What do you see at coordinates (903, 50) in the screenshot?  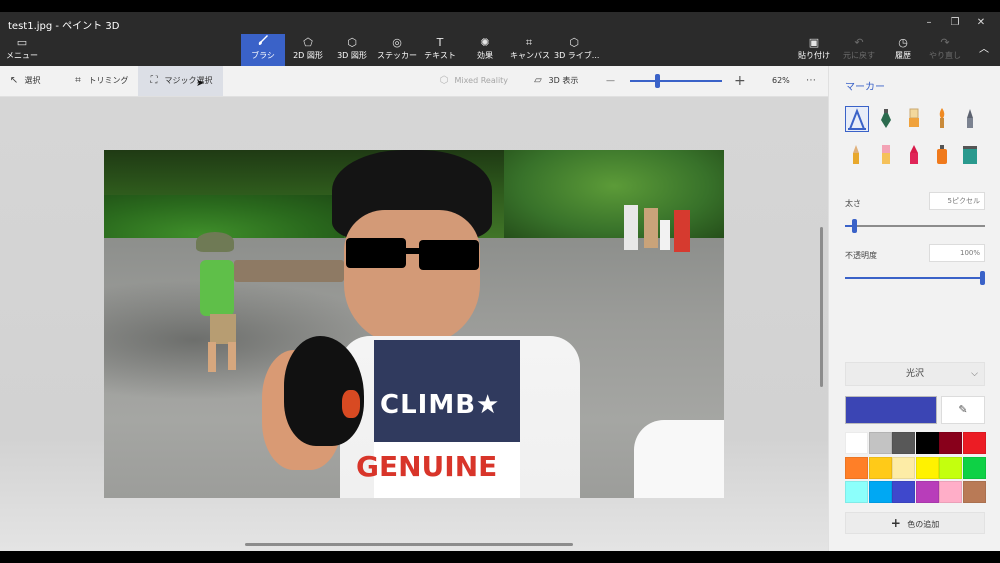 I see `history-button: ◷ 履歴` at bounding box center [903, 50].